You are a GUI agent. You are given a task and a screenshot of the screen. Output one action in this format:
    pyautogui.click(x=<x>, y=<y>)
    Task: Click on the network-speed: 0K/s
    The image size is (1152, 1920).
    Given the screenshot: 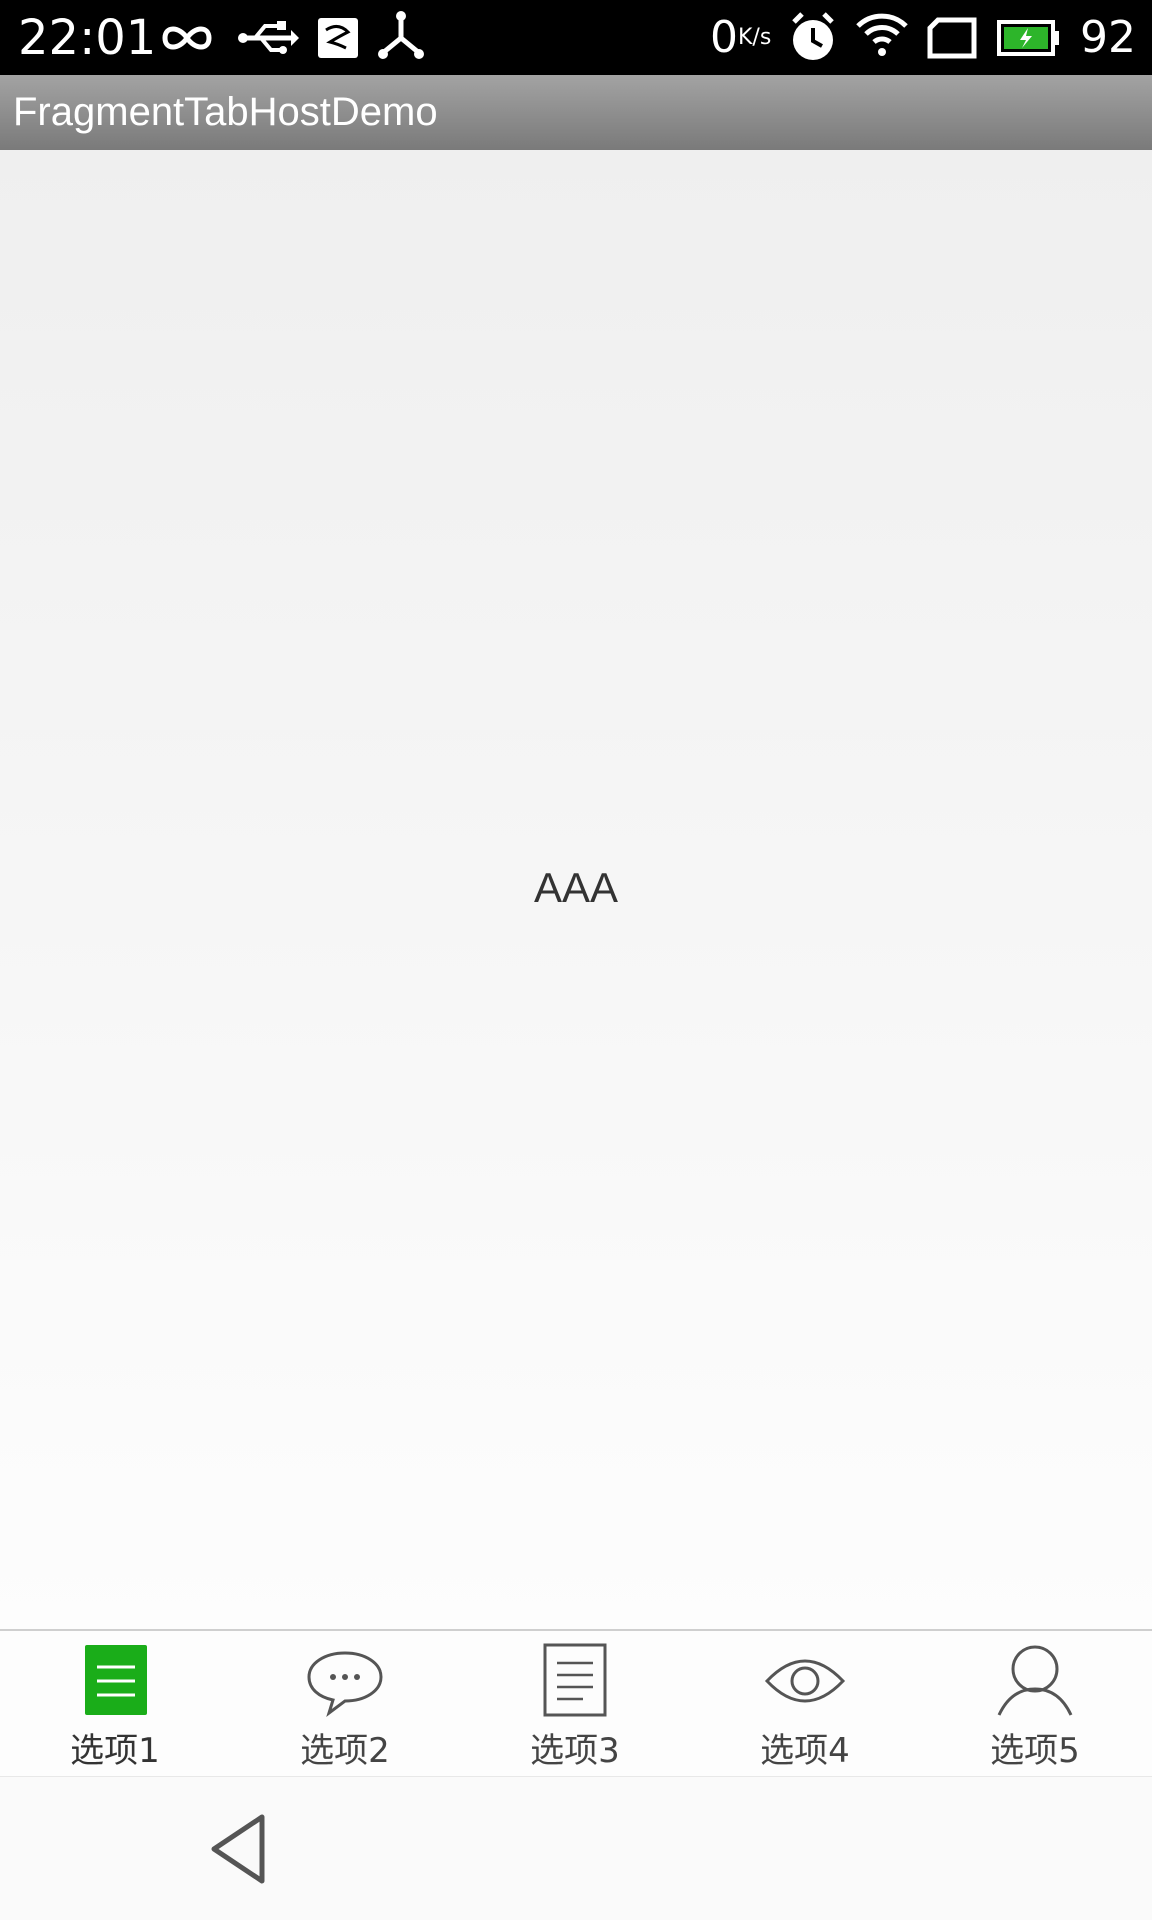 What is the action you would take?
    pyautogui.click(x=741, y=37)
    